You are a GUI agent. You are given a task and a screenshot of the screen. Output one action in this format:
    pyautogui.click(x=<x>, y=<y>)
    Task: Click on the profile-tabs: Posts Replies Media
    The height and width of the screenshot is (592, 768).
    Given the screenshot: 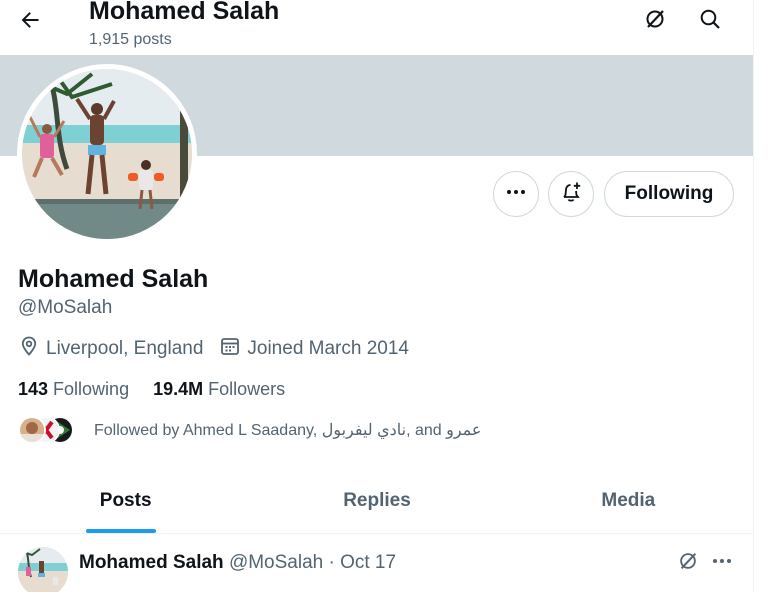 What is the action you would take?
    pyautogui.click(x=376, y=501)
    